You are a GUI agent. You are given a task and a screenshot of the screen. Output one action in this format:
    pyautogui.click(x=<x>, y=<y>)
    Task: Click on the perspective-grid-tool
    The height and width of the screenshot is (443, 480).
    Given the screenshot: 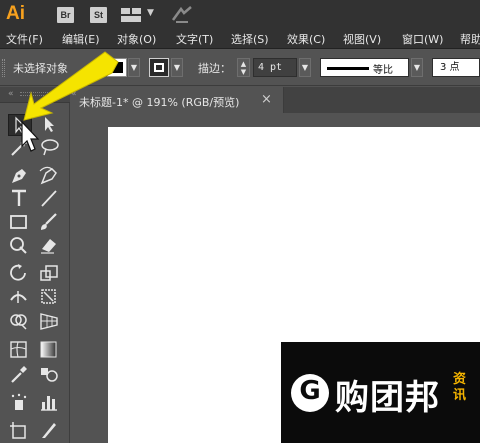 What is the action you would take?
    pyautogui.click(x=50, y=322)
    